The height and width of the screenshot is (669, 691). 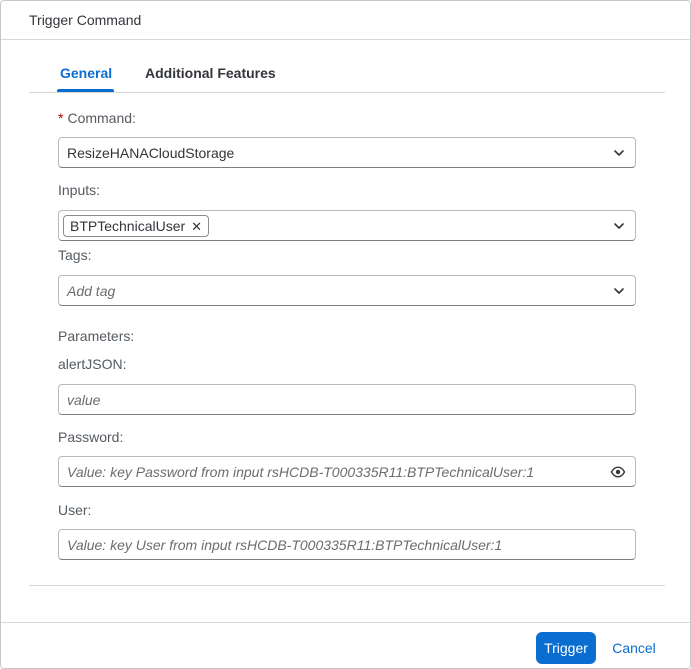 What do you see at coordinates (61, 118) in the screenshot?
I see `required-marker: *` at bounding box center [61, 118].